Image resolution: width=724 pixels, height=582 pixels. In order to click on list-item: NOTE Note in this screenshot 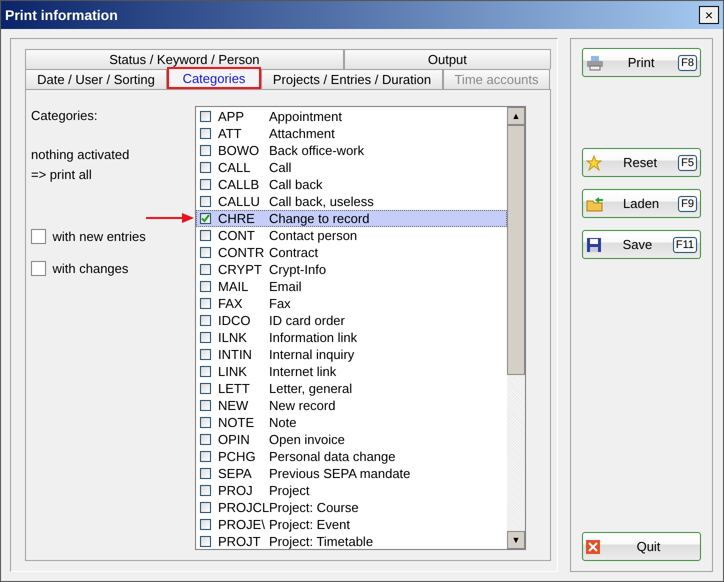, I will do `click(351, 422)`.